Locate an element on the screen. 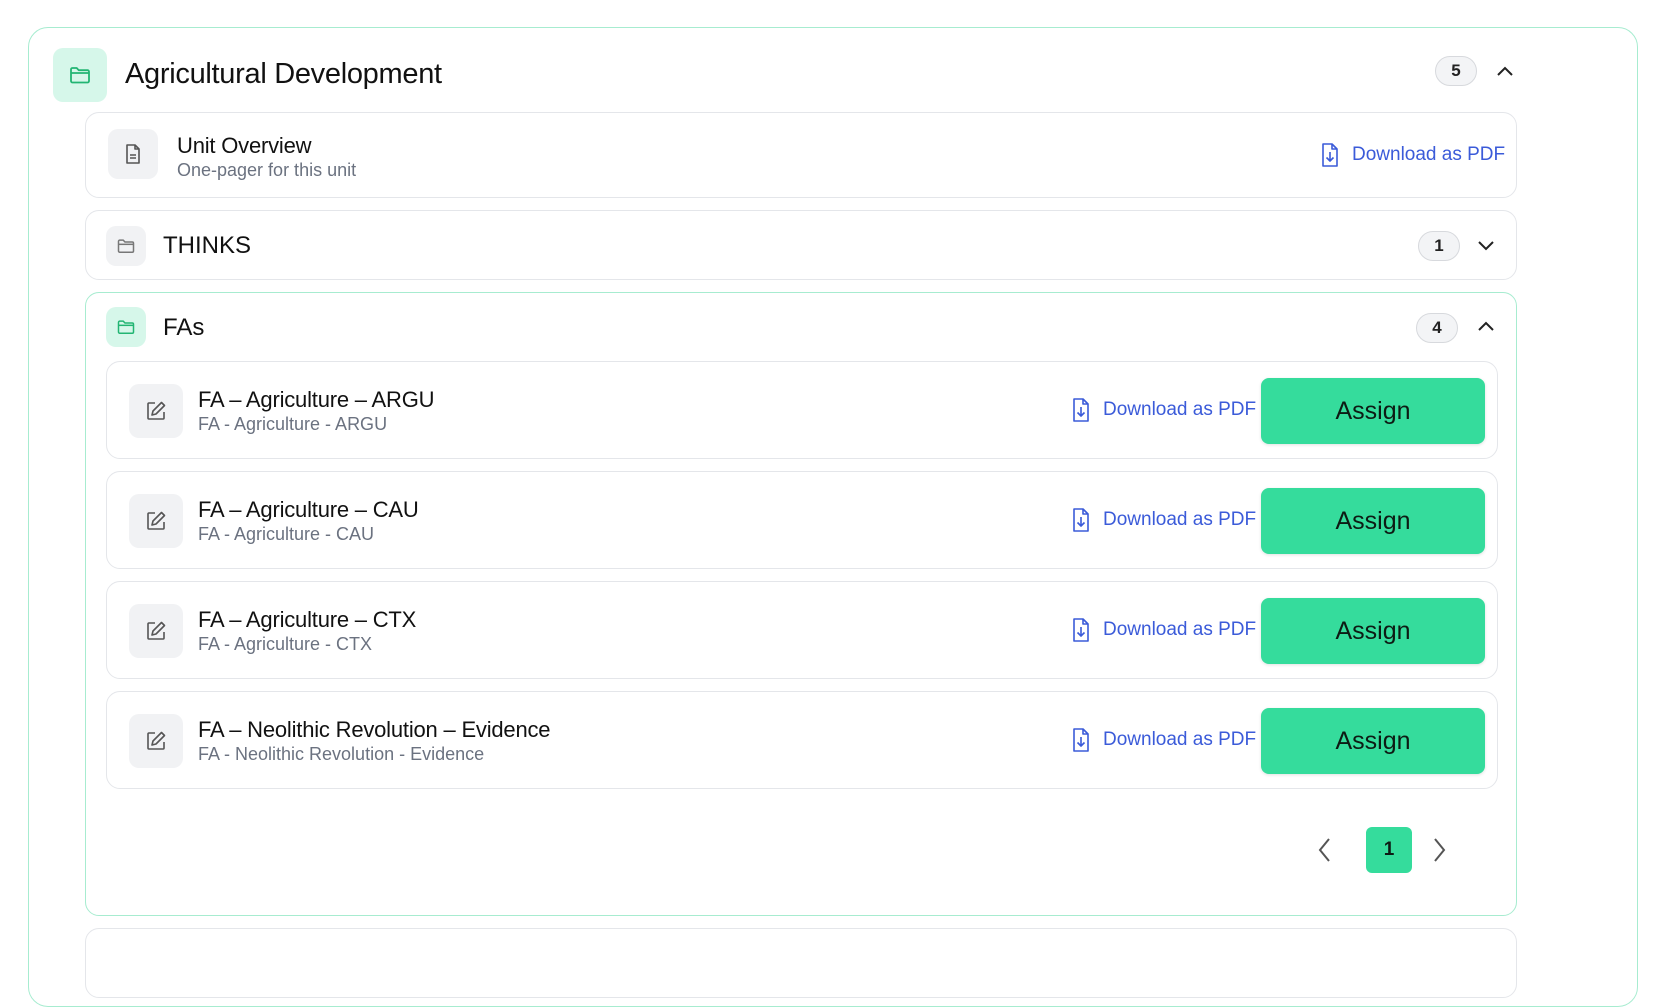 The width and height of the screenshot is (1660, 1007). chevron-left-icon is located at coordinates (1324, 850).